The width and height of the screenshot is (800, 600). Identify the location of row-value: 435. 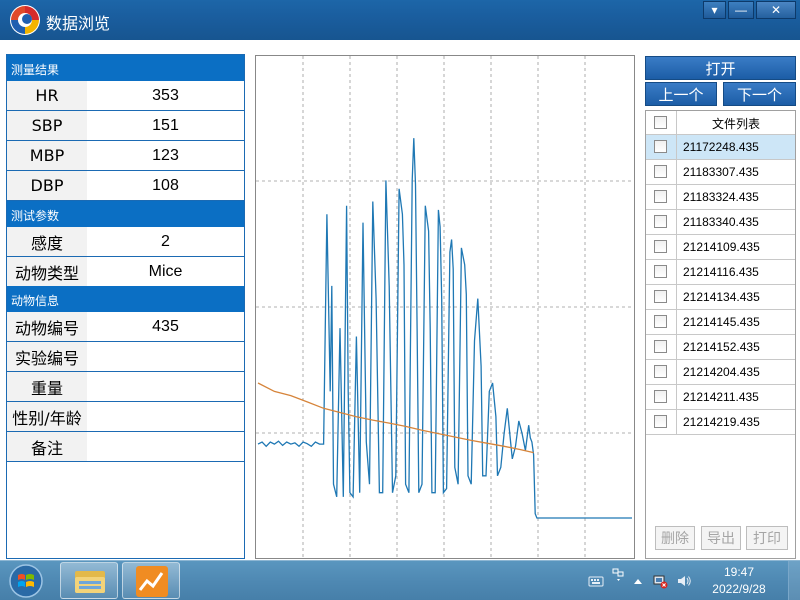
(165, 326).